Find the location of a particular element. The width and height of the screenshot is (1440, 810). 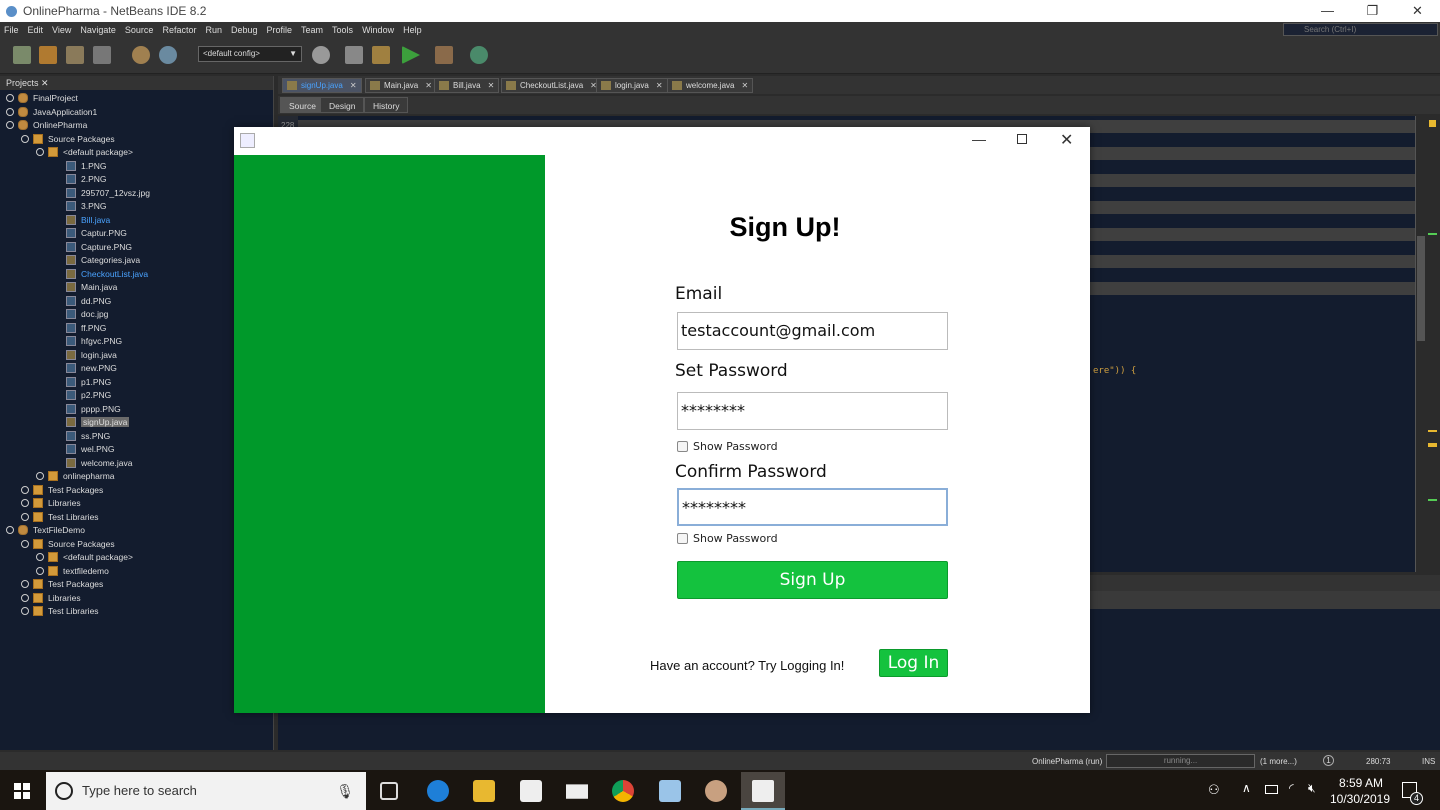

sign-up-button: Sign Up is located at coordinates (812, 580).